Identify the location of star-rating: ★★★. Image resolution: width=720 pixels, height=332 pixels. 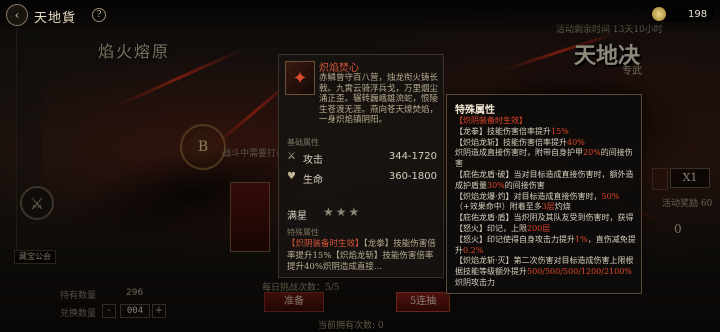
(342, 212).